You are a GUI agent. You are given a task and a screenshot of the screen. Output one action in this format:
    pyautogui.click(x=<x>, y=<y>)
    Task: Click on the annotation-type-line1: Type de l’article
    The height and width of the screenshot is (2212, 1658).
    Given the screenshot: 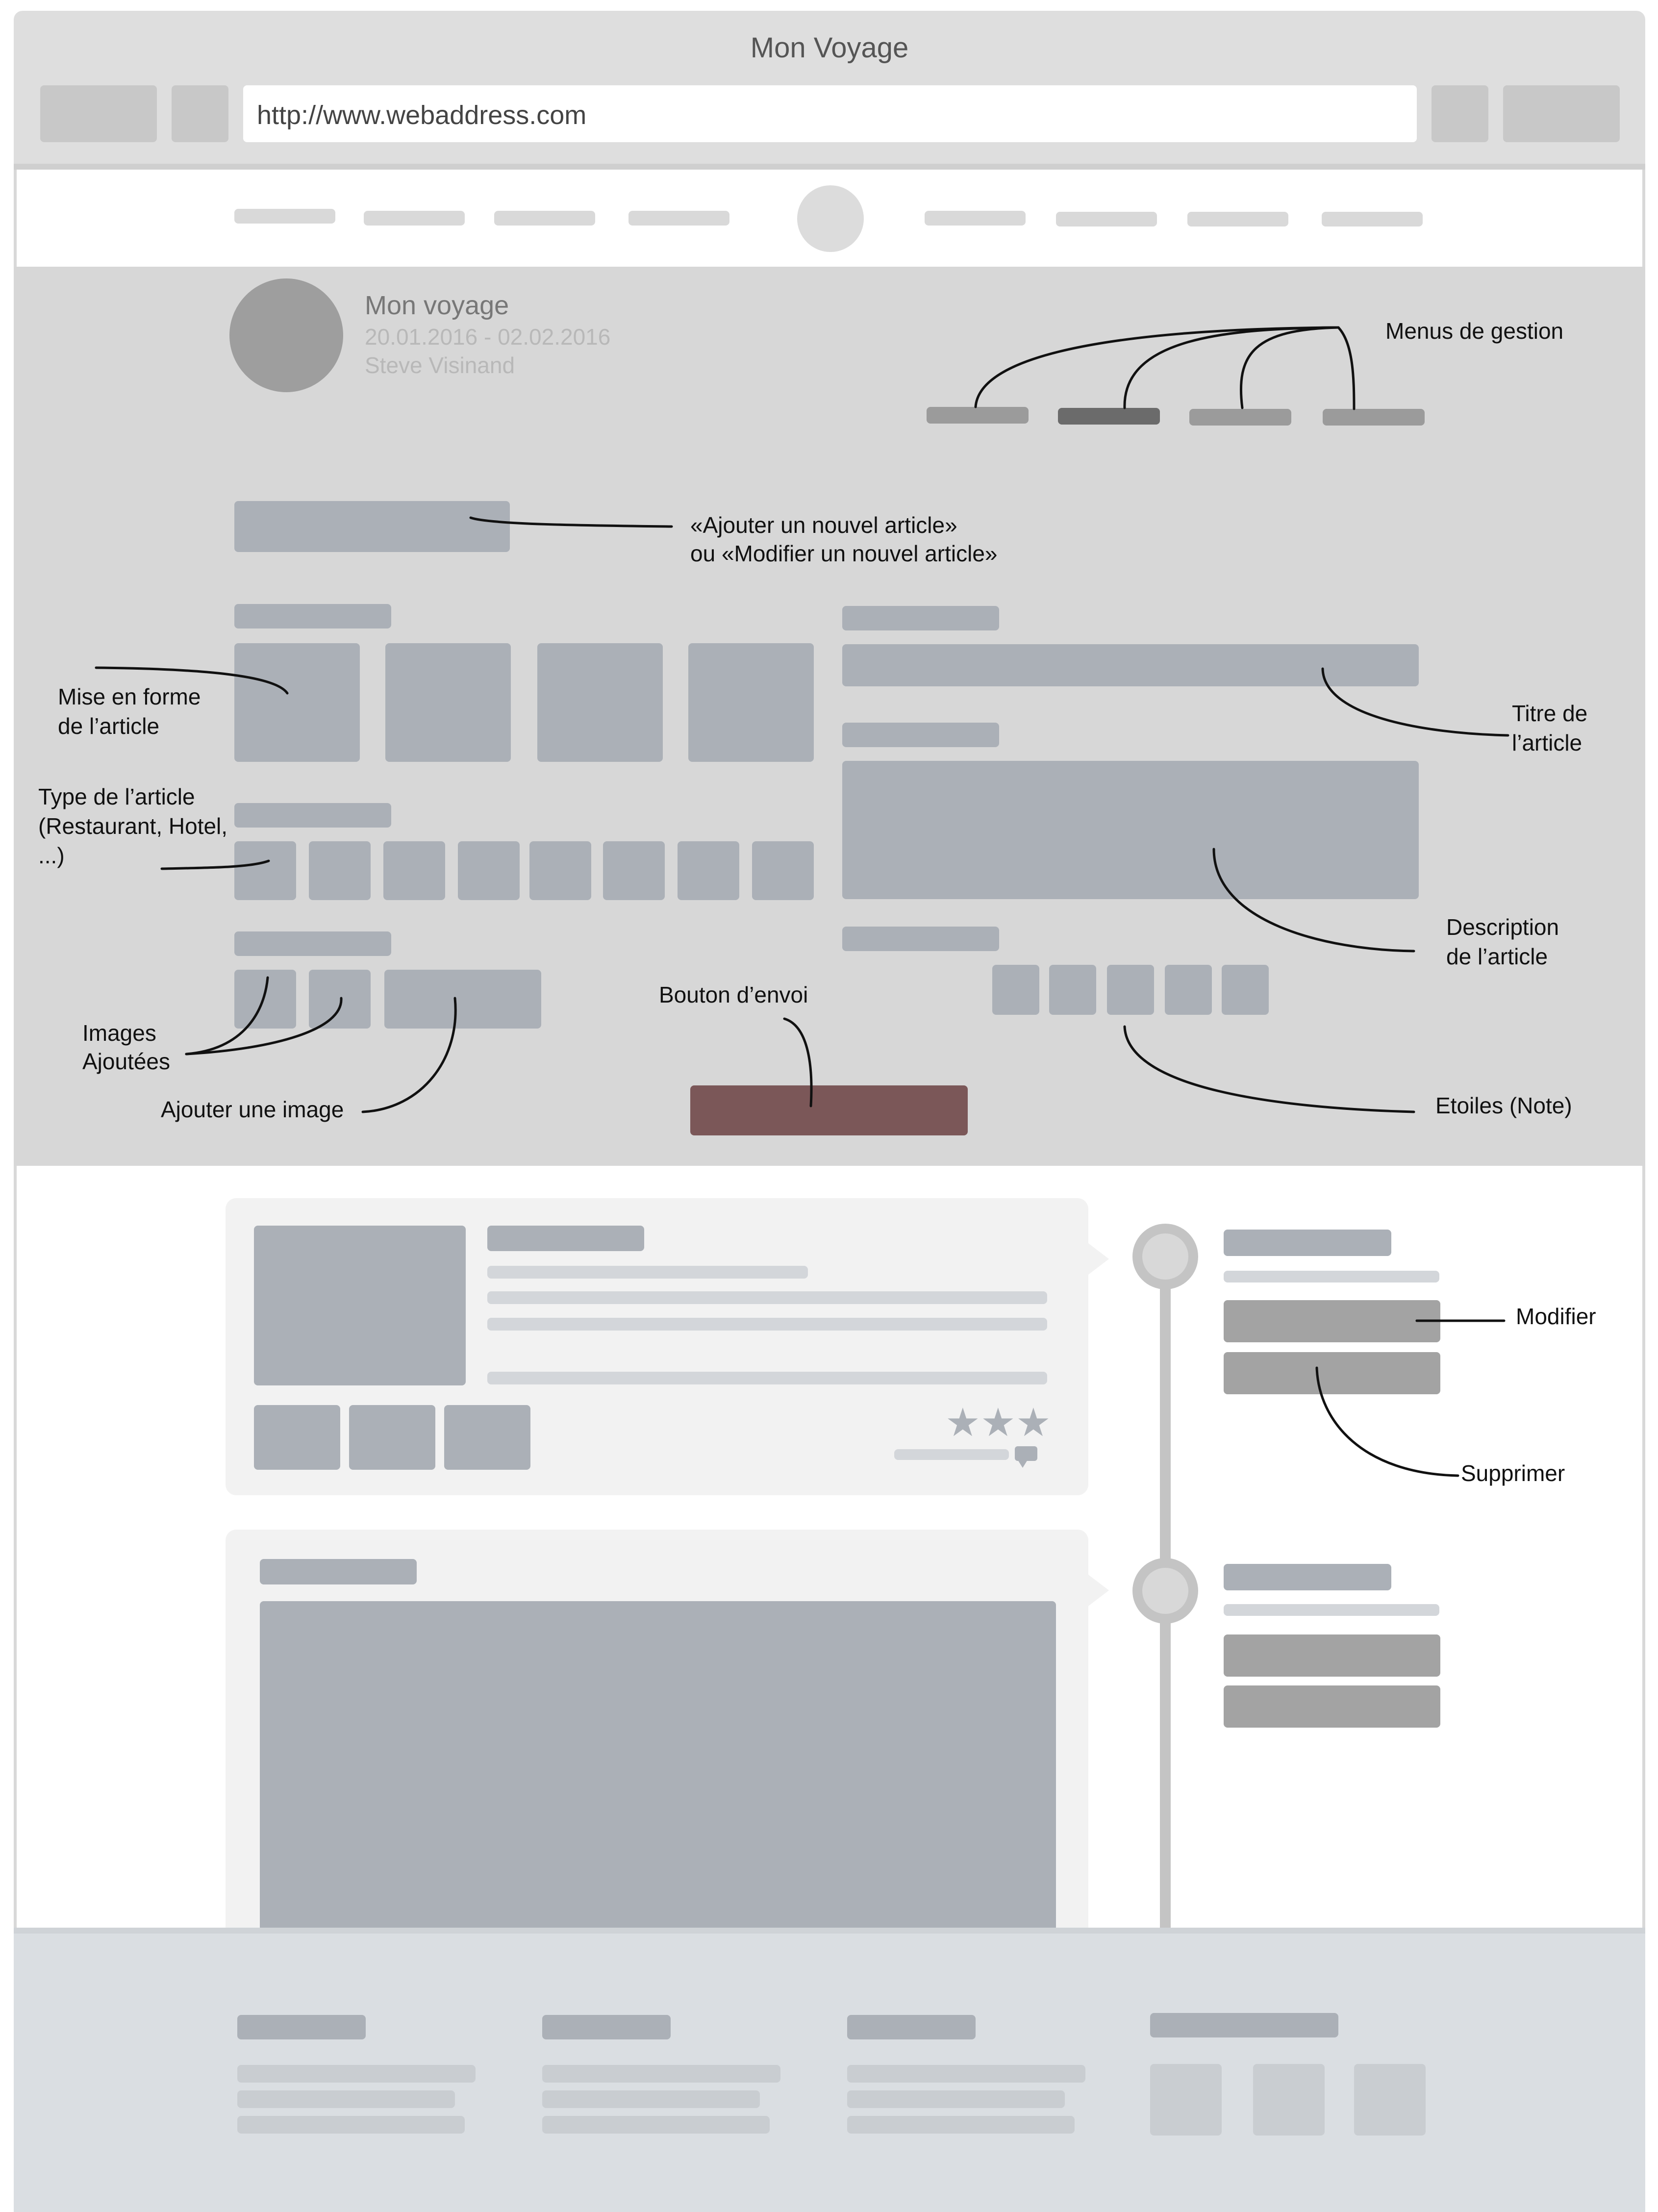 What is the action you would take?
    pyautogui.click(x=116, y=797)
    